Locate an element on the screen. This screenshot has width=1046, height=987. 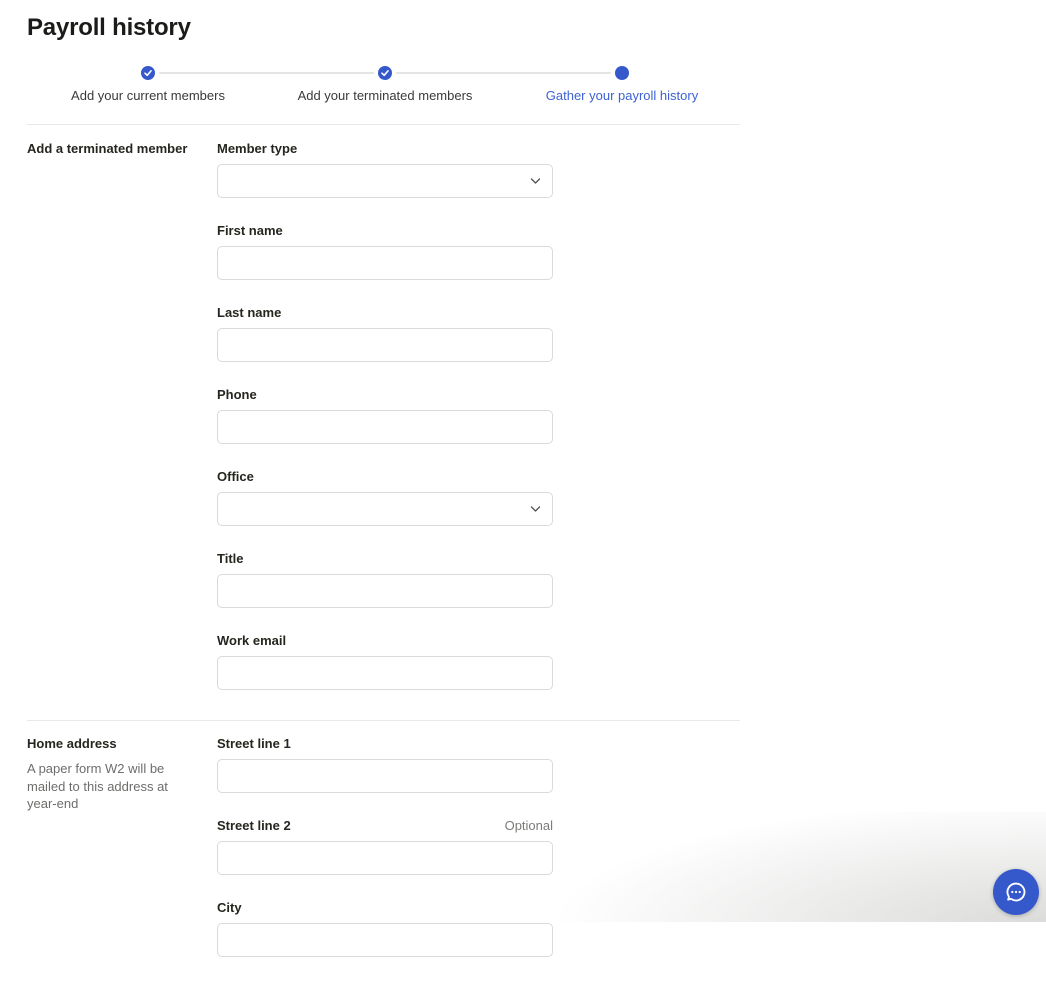
field-phone: Phone is located at coordinates (385, 416).